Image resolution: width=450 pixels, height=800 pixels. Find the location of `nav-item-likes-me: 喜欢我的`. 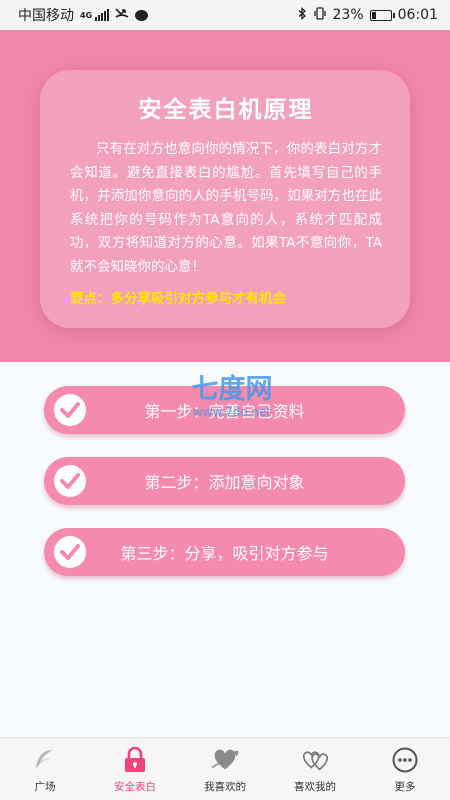

nav-item-likes-me: 喜欢我的 is located at coordinates (315, 769).